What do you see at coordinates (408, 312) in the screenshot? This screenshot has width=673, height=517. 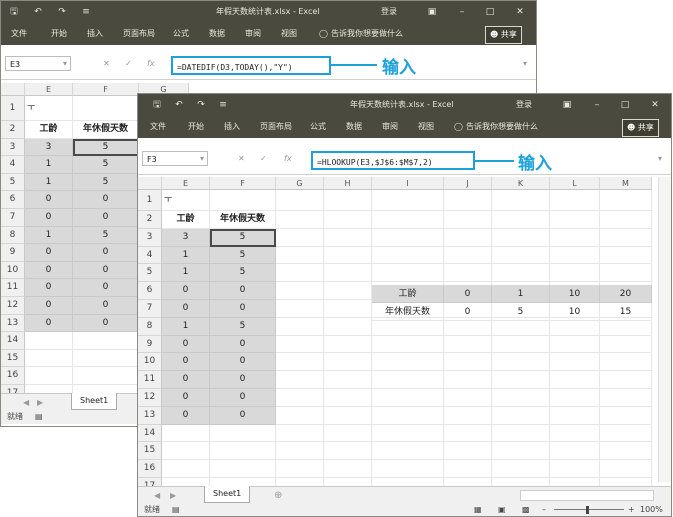 I see `lookup-row7-label: 年休假天数` at bounding box center [408, 312].